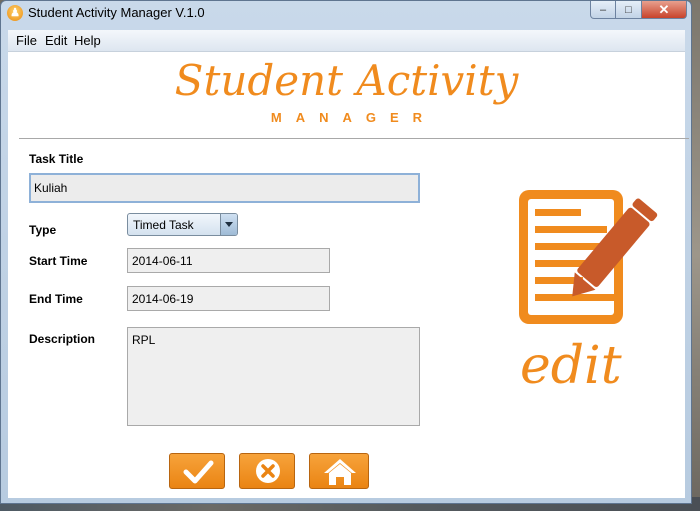 Image resolution: width=700 pixels, height=511 pixels. Describe the element at coordinates (56, 299) in the screenshot. I see `end-time-label: End Time` at that location.